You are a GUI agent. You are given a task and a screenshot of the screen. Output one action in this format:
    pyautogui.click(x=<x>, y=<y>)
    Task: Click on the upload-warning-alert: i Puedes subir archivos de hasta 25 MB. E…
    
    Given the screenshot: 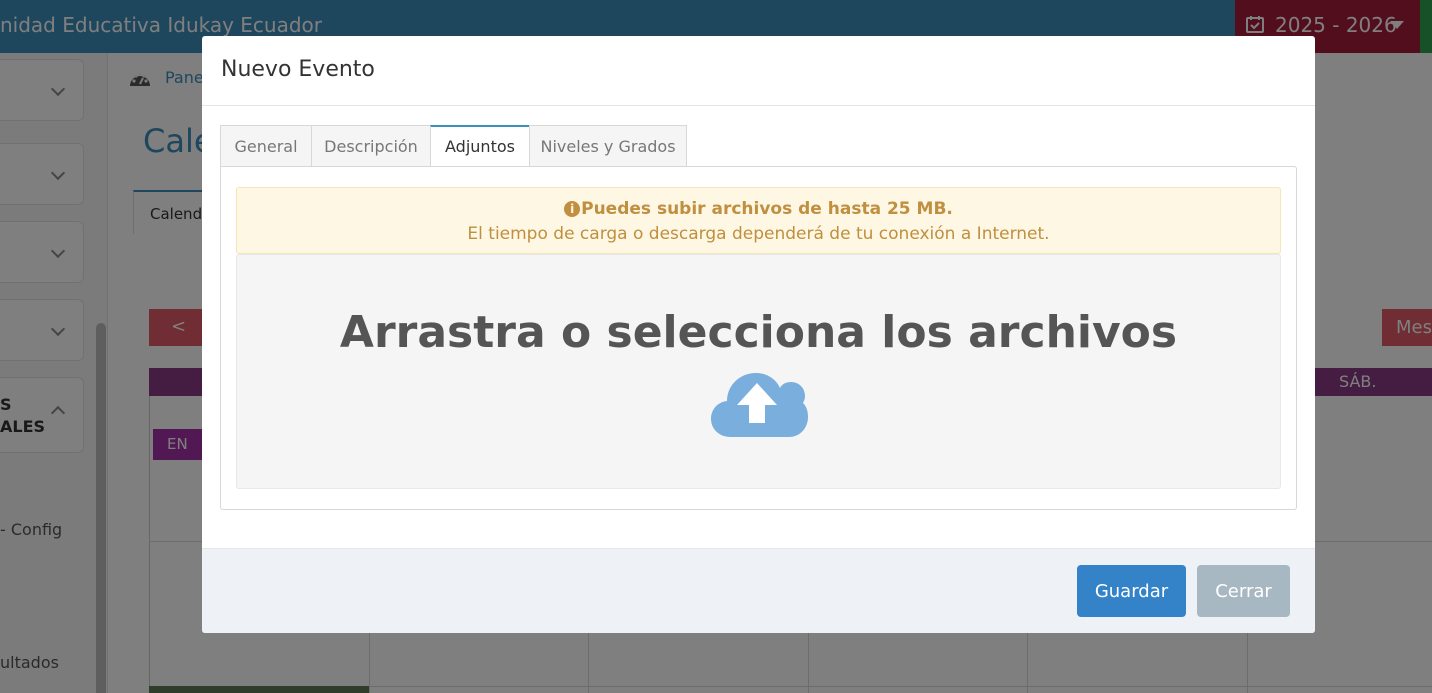 What is the action you would take?
    pyautogui.click(x=758, y=220)
    